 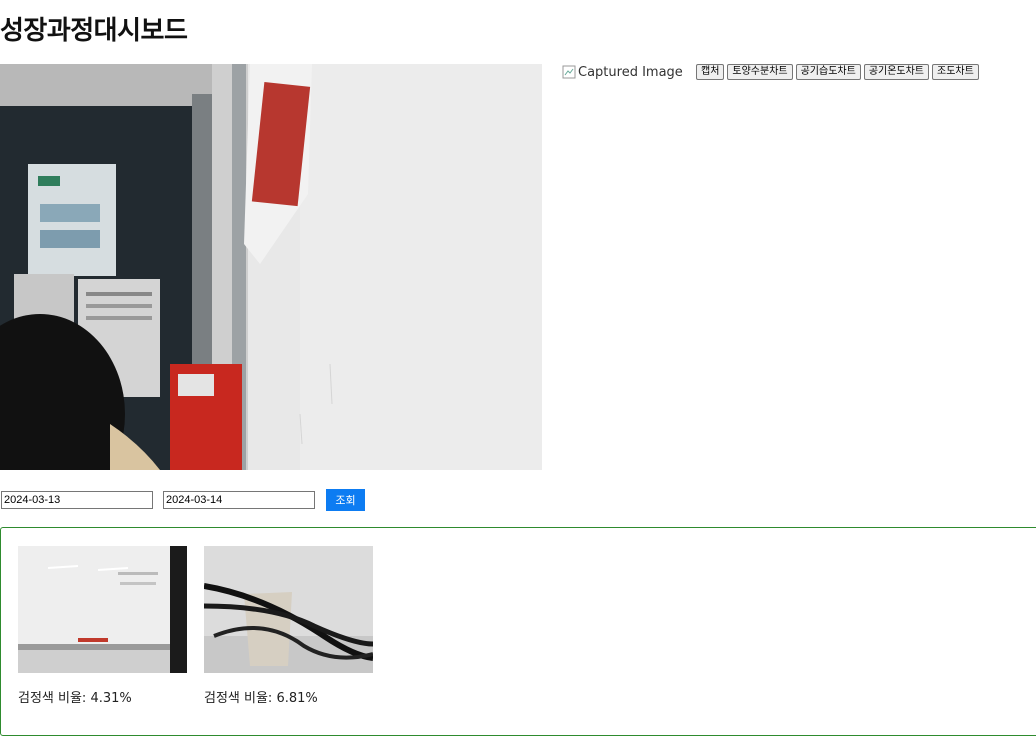 What do you see at coordinates (569, 72) in the screenshot?
I see `broken-image-icon` at bounding box center [569, 72].